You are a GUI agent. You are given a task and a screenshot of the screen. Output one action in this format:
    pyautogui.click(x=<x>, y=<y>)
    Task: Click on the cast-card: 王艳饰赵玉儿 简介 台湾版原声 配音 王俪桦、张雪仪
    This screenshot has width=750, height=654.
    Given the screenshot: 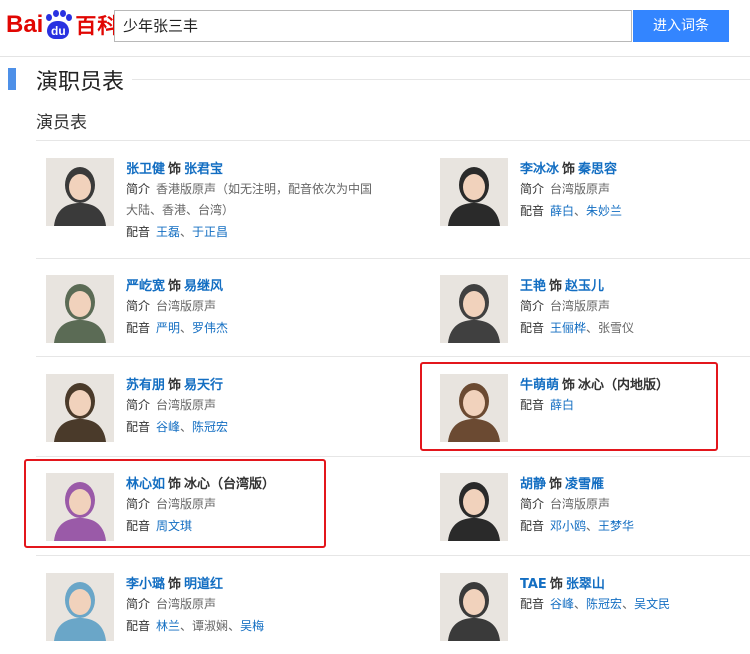 What is the action you would take?
    pyautogui.click(x=595, y=315)
    